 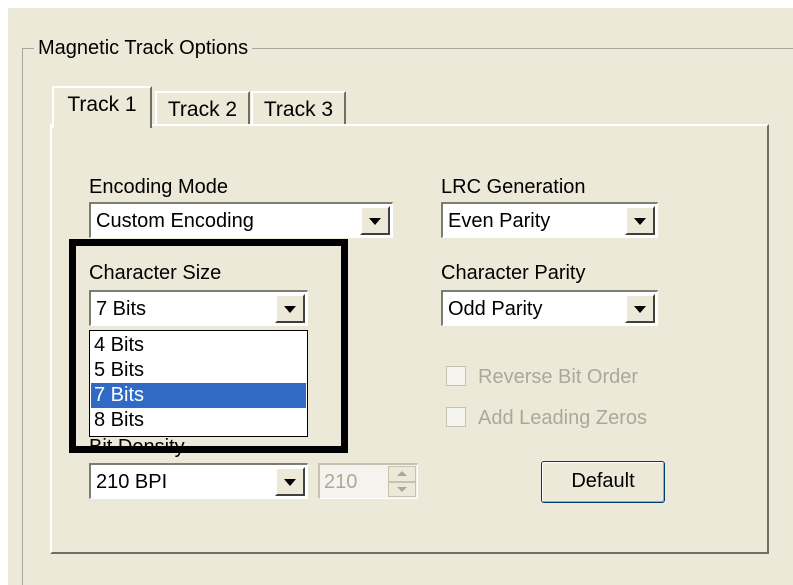 I want to click on arrow-up-icon, so click(x=402, y=473).